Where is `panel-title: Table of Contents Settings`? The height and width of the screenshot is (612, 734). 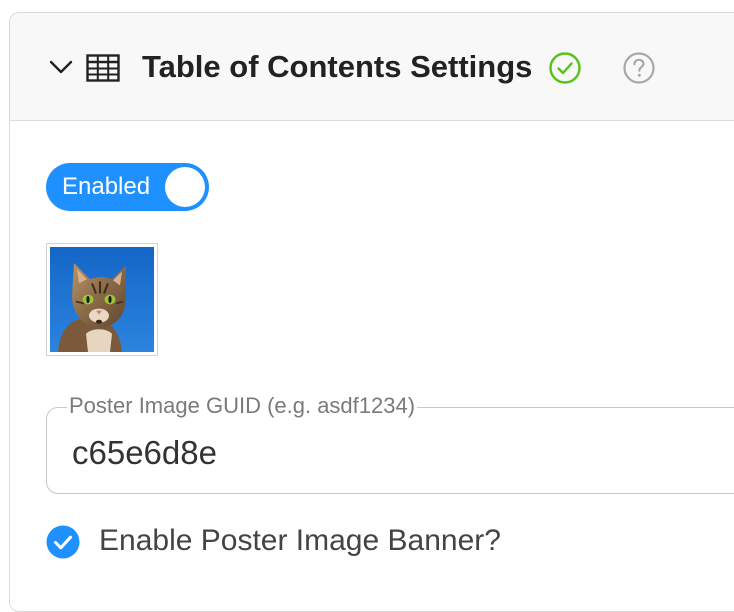
panel-title: Table of Contents Settings is located at coordinates (337, 66).